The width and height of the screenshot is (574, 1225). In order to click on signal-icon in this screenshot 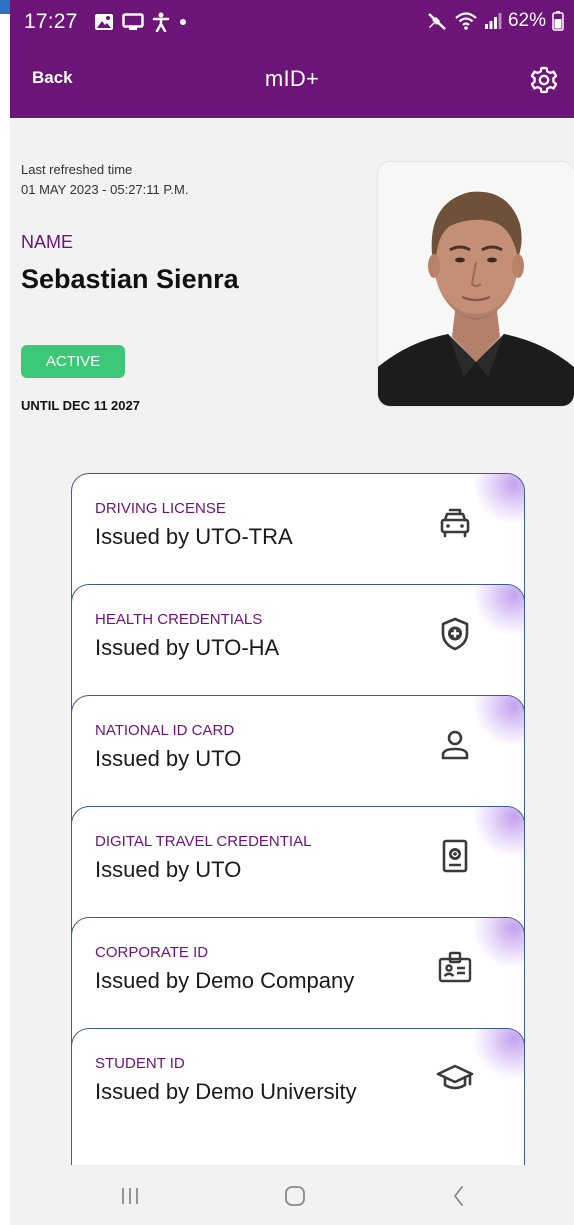, I will do `click(493, 21)`.